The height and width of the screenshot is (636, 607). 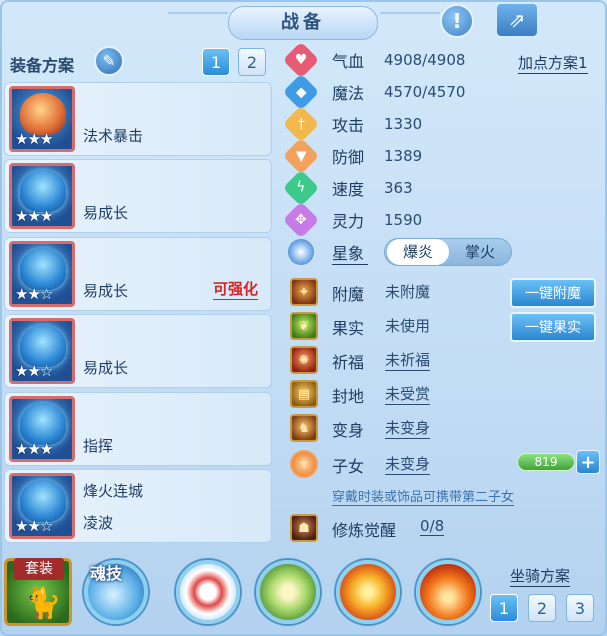 I want to click on title-decoration-left, so click(x=198, y=16).